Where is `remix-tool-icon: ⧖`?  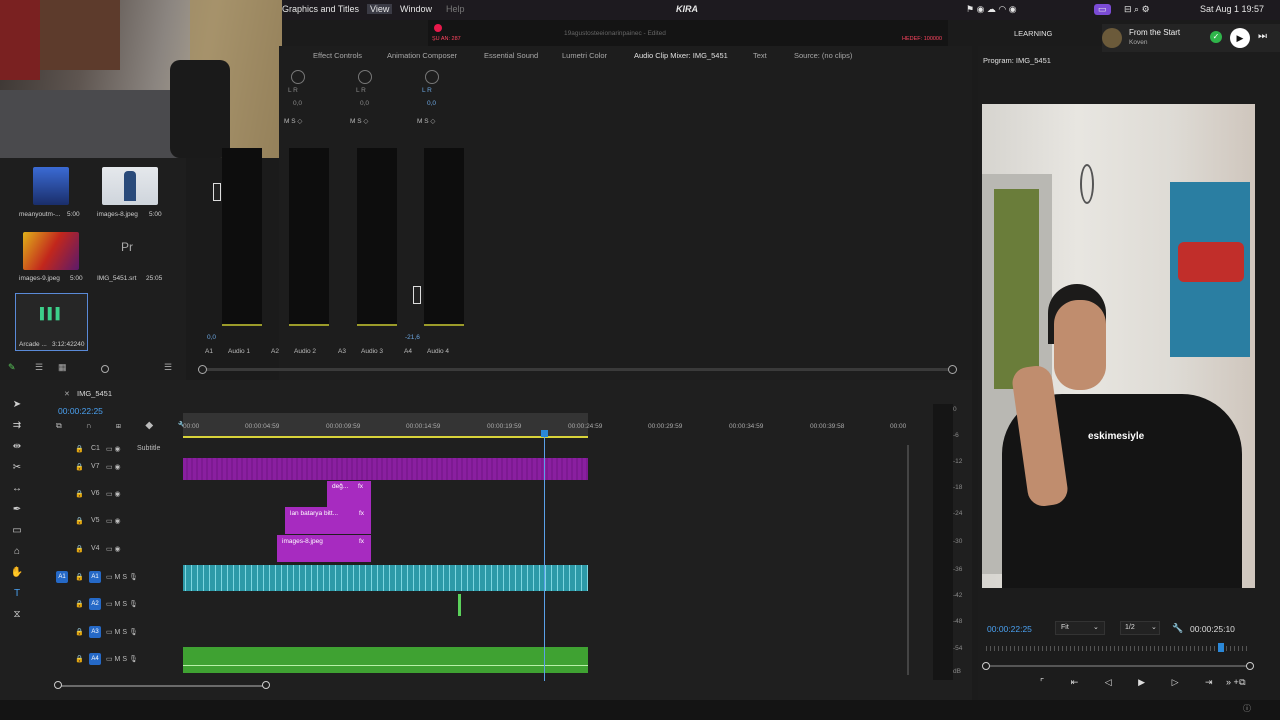
remix-tool-icon: ⧖ is located at coordinates (17, 615).